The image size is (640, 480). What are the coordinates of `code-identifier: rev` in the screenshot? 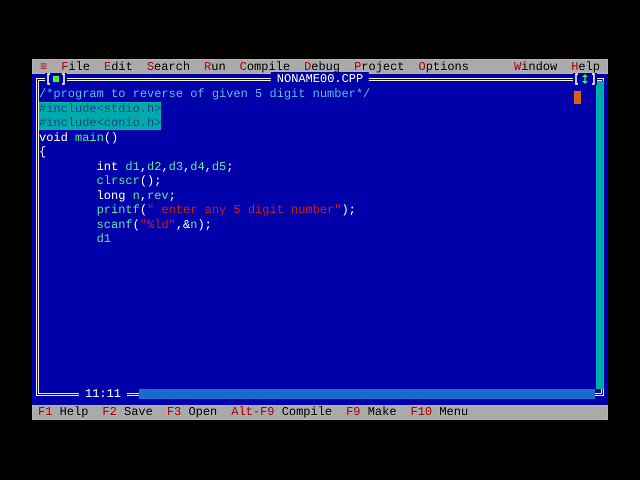 It's located at (158, 195).